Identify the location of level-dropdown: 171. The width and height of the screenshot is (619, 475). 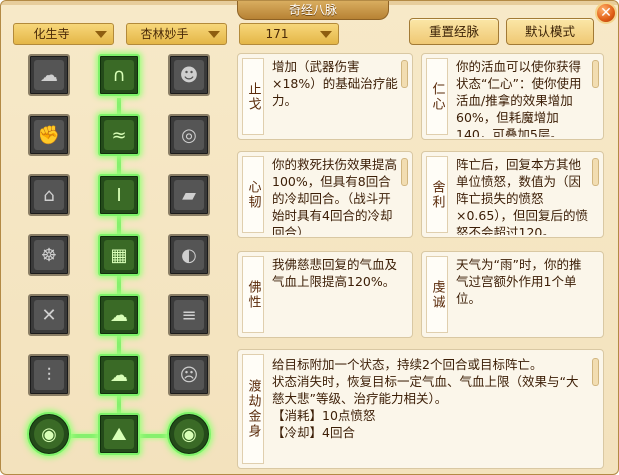
(289, 34).